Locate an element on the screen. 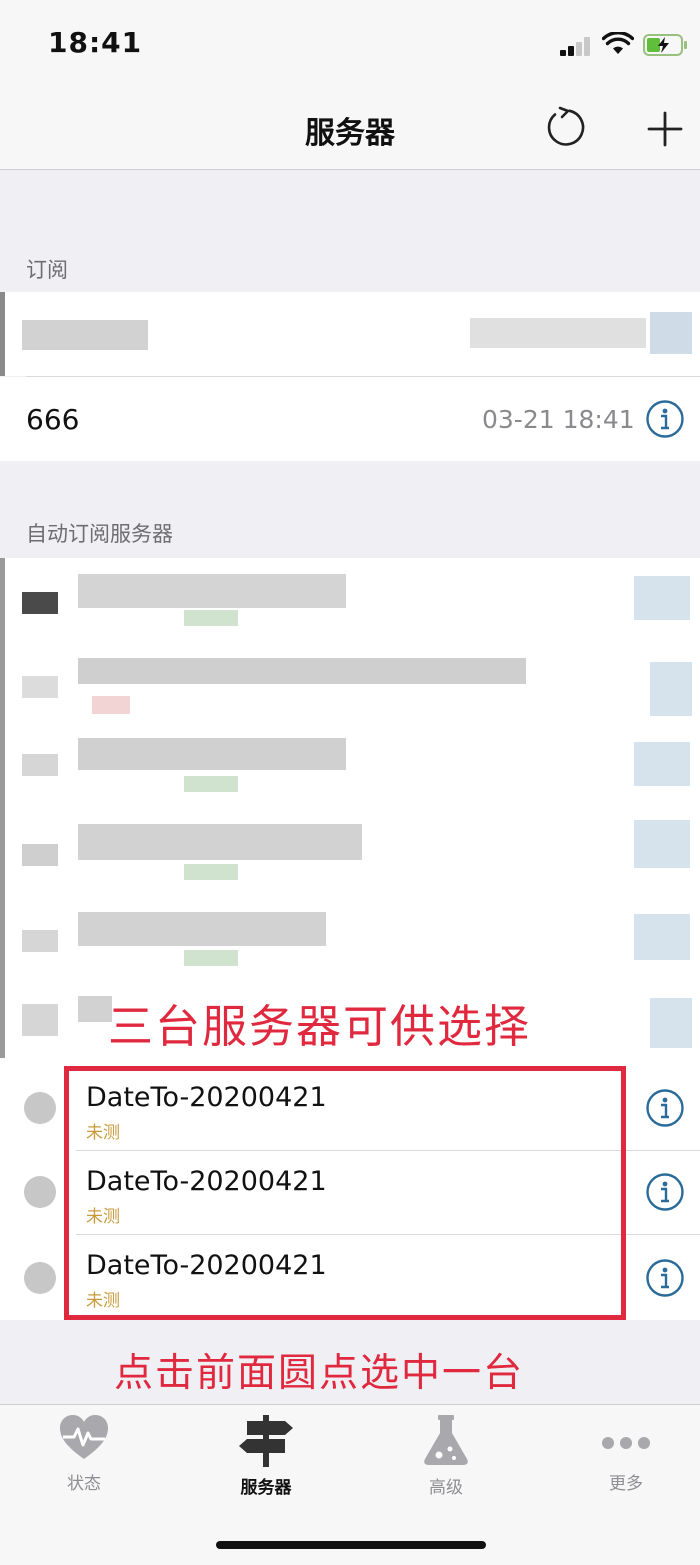 The height and width of the screenshot is (1565, 700). home-indicator is located at coordinates (351, 1545).